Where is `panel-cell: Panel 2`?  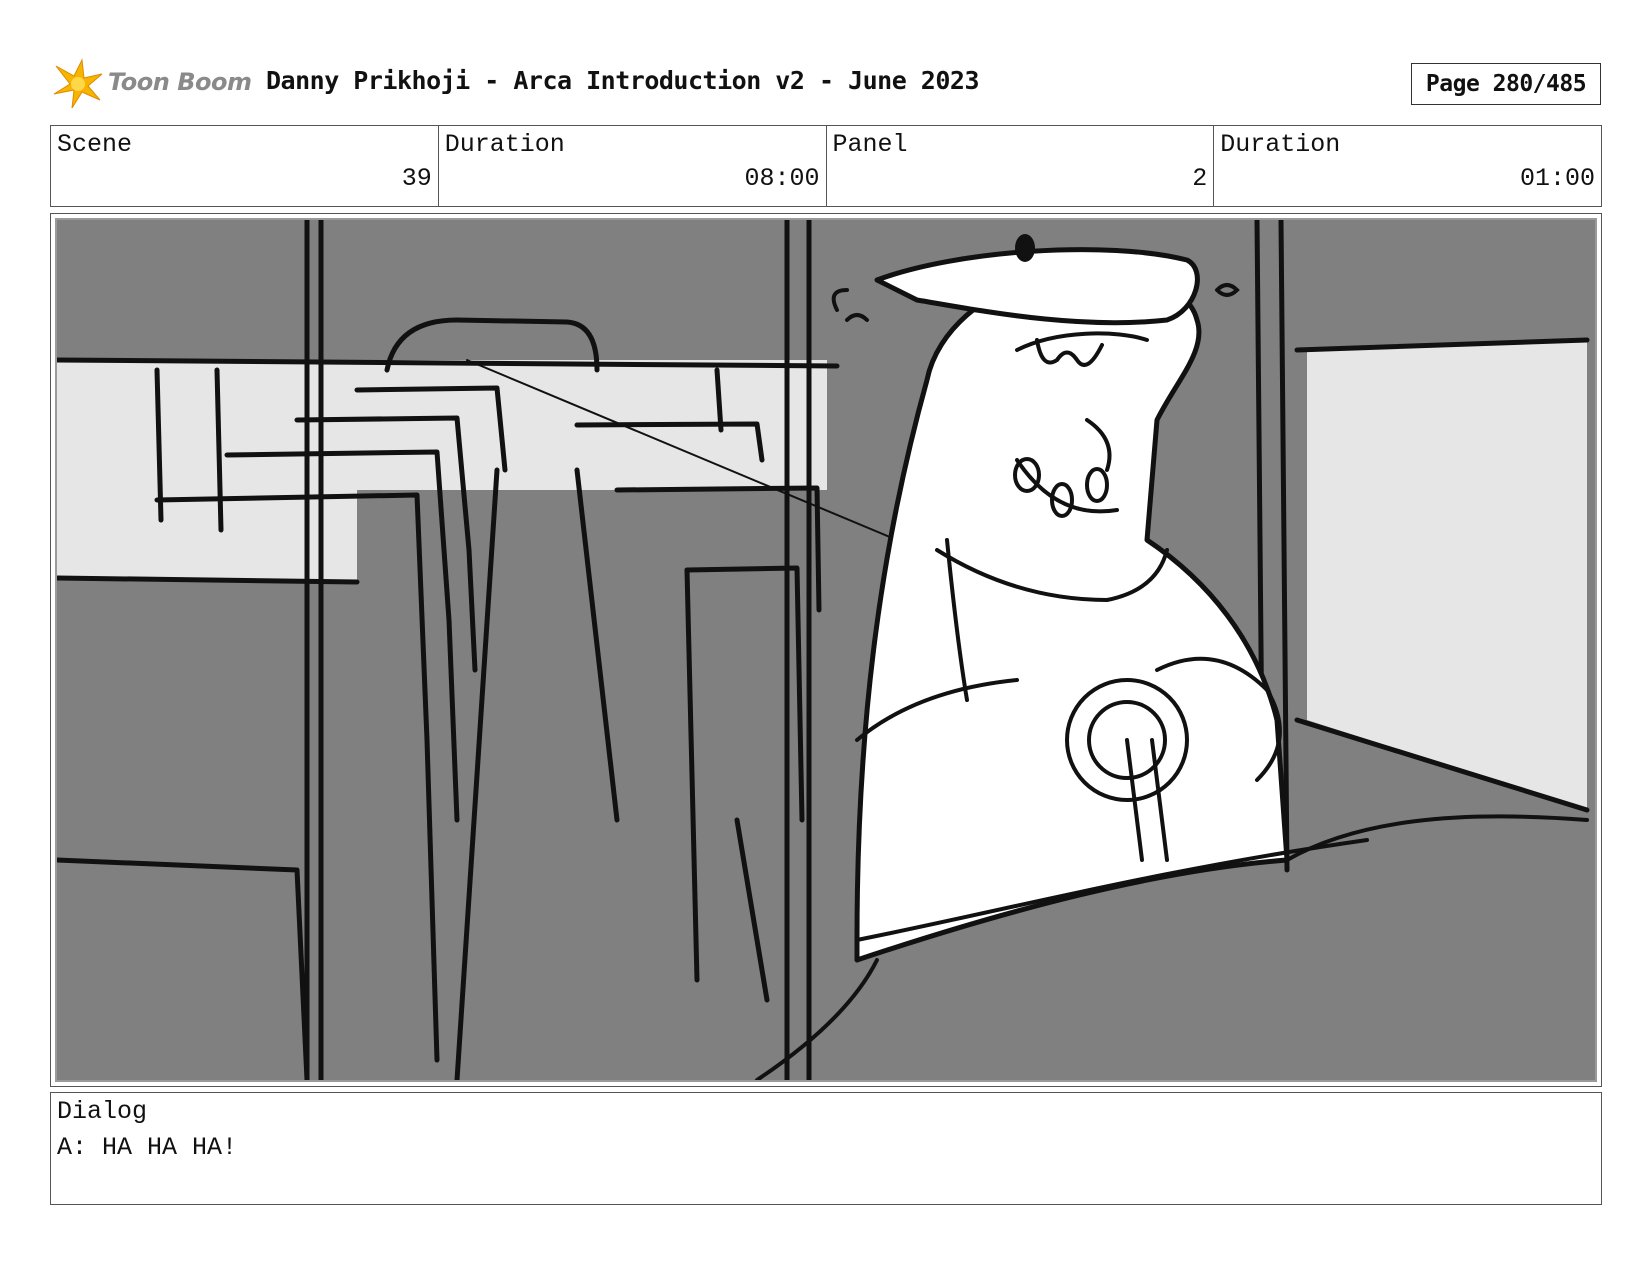 panel-cell: Panel 2 is located at coordinates (1021, 166).